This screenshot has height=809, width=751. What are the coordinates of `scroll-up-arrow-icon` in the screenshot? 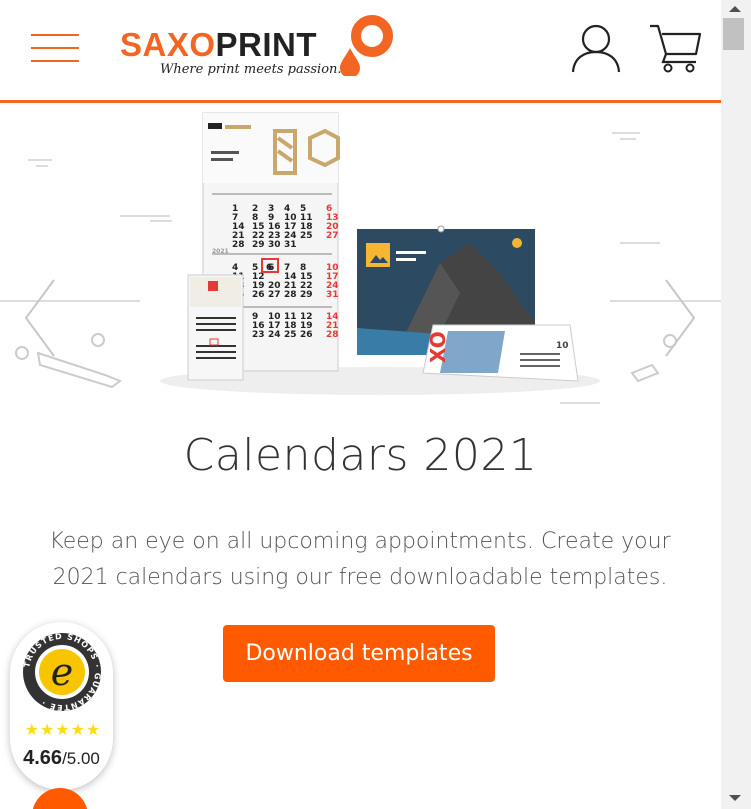 It's located at (736, 9).